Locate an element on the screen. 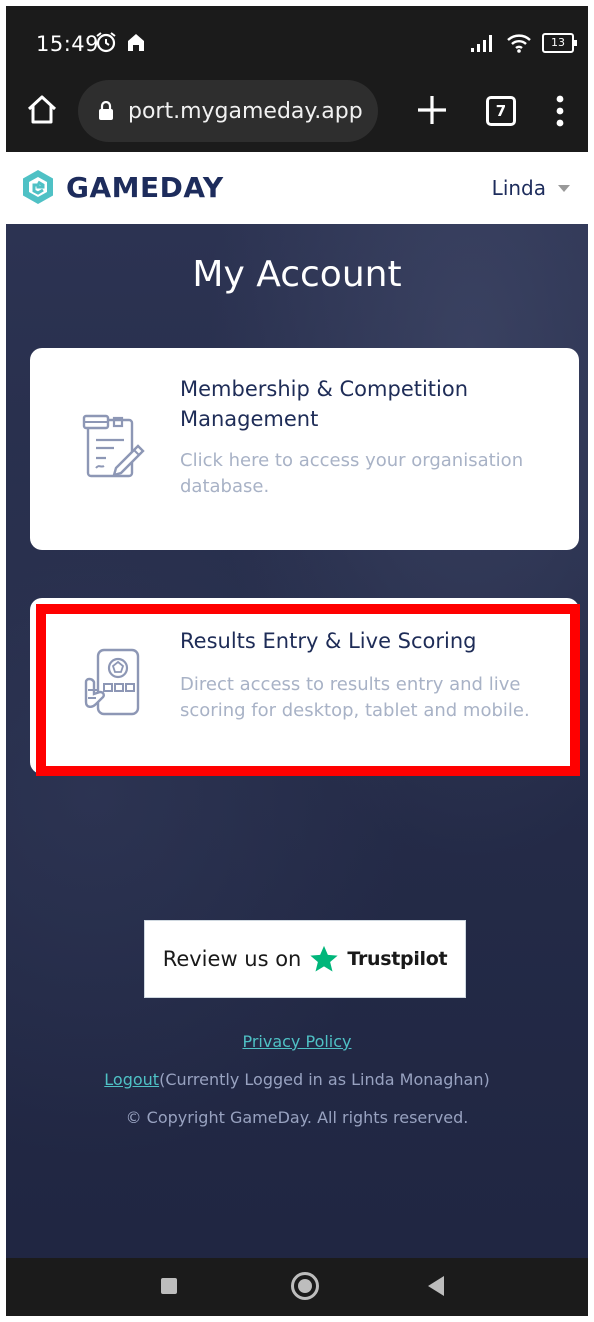  alarm-icon is located at coordinates (106, 42).